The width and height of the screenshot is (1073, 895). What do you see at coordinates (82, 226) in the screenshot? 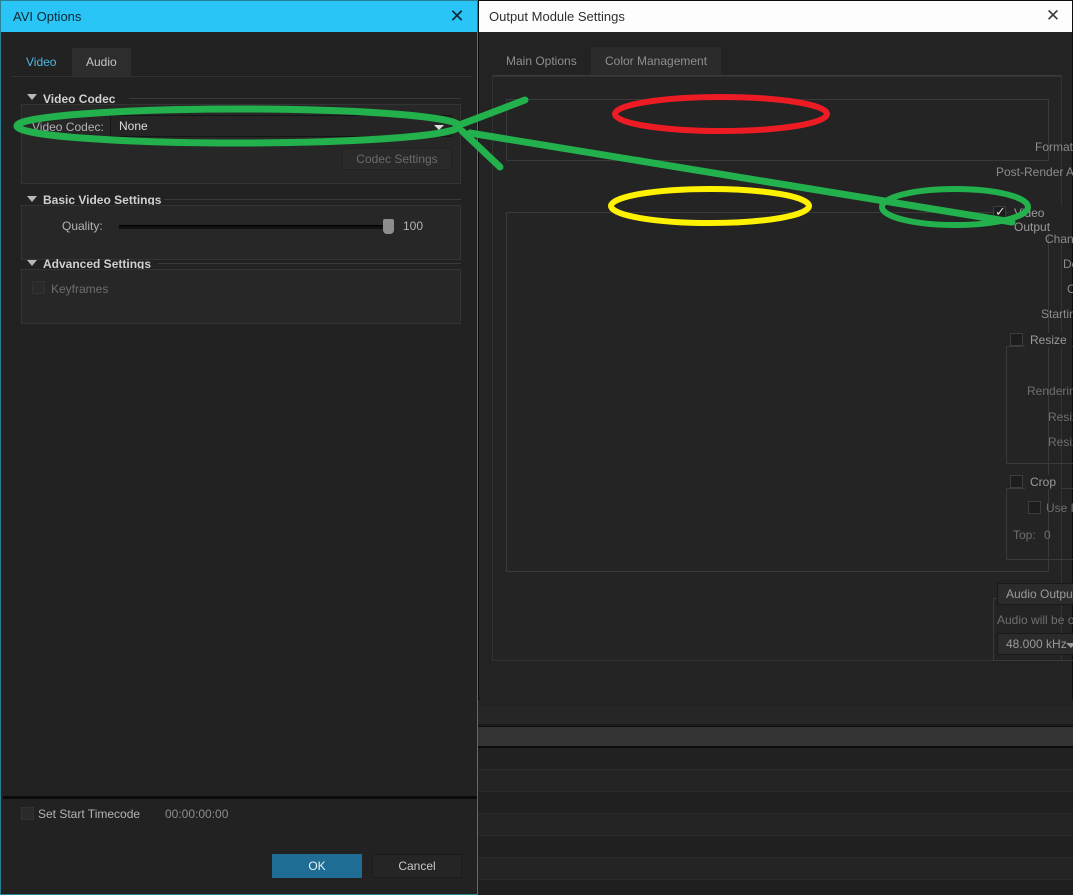
I see `quality-label: Quality:` at bounding box center [82, 226].